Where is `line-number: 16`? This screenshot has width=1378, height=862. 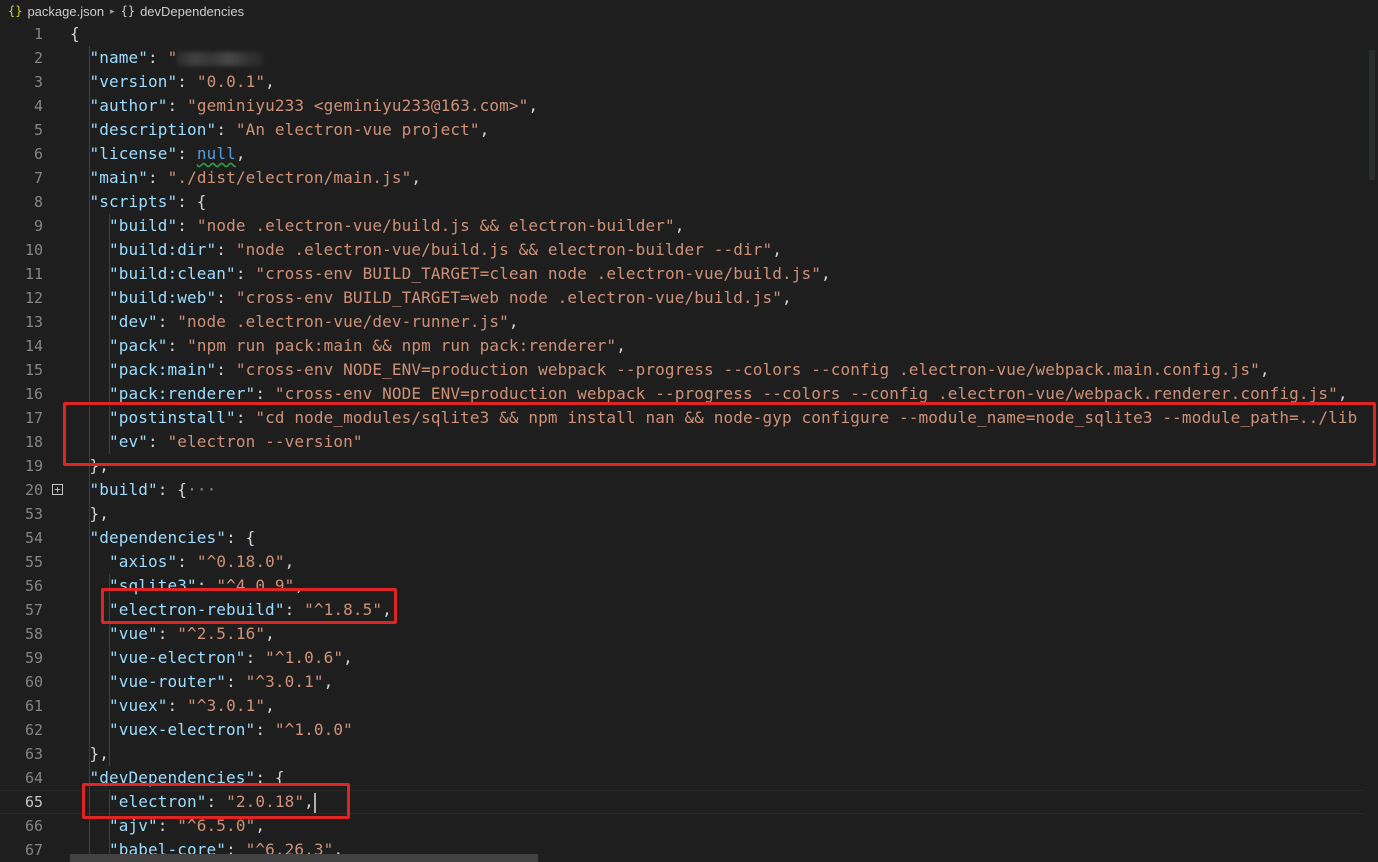 line-number: 16 is located at coordinates (33, 394).